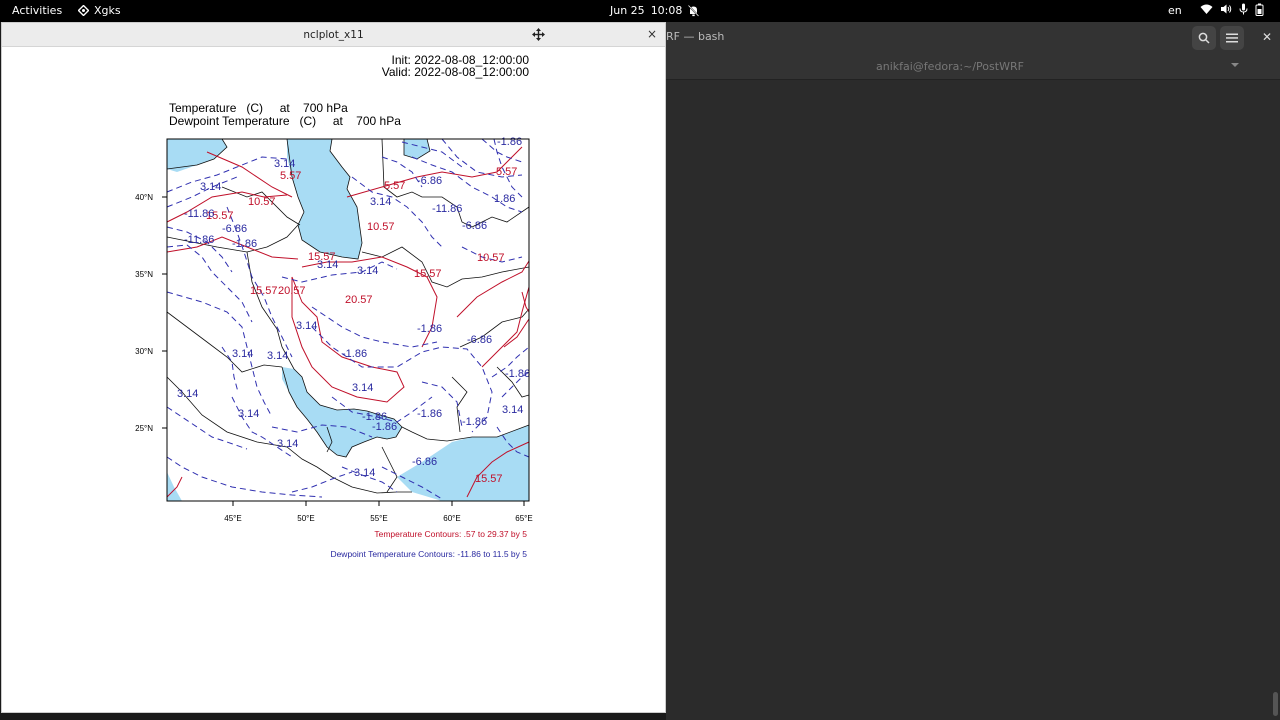 This screenshot has width=1280, height=720. Describe the element at coordinates (666, 10) in the screenshot. I see `time-label: 10:08` at that location.